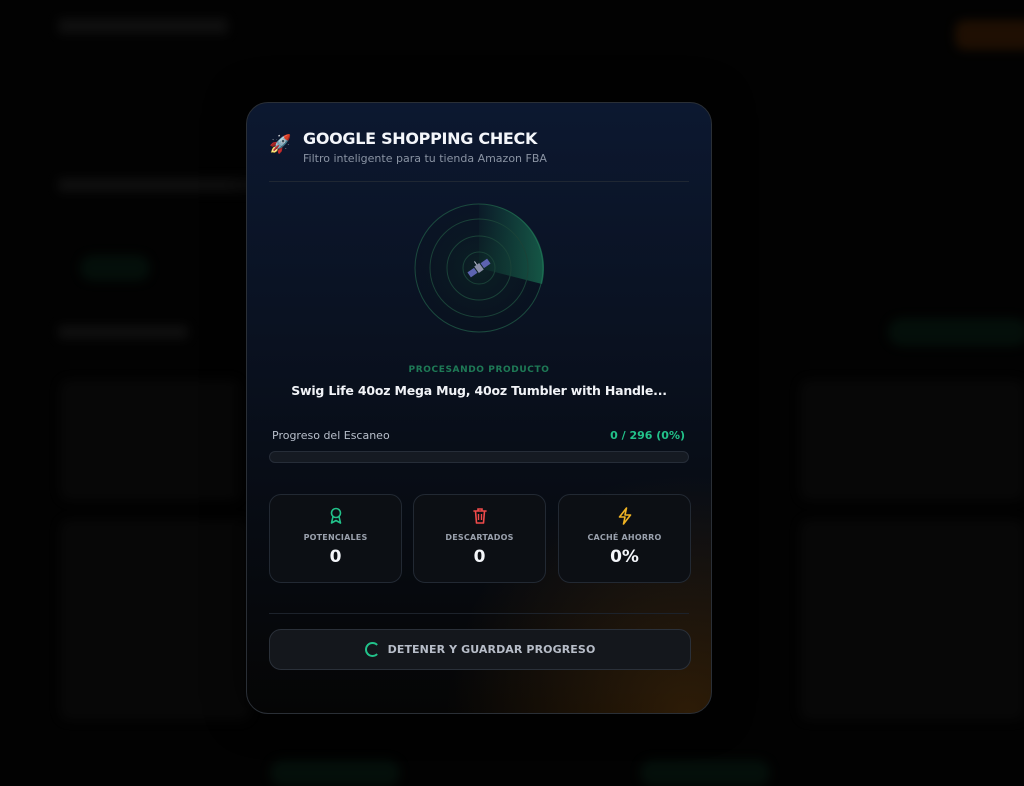  What do you see at coordinates (372, 649) in the screenshot?
I see `spinner-icon` at bounding box center [372, 649].